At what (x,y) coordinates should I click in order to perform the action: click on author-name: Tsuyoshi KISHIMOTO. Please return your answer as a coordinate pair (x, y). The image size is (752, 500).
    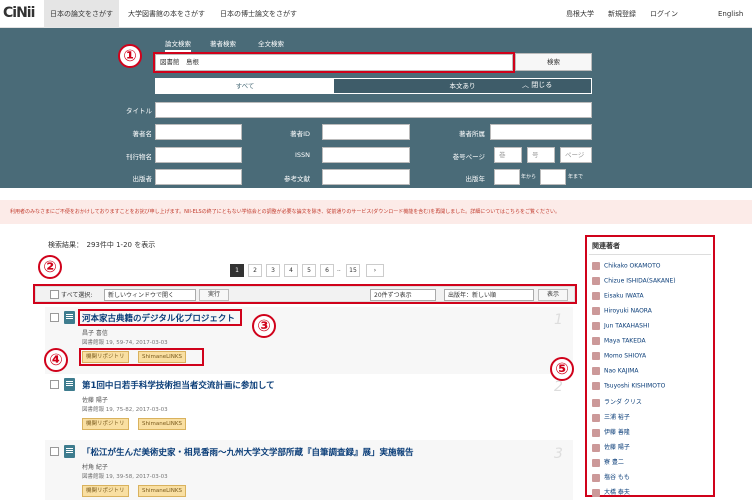
    Looking at the image, I should click on (635, 386).